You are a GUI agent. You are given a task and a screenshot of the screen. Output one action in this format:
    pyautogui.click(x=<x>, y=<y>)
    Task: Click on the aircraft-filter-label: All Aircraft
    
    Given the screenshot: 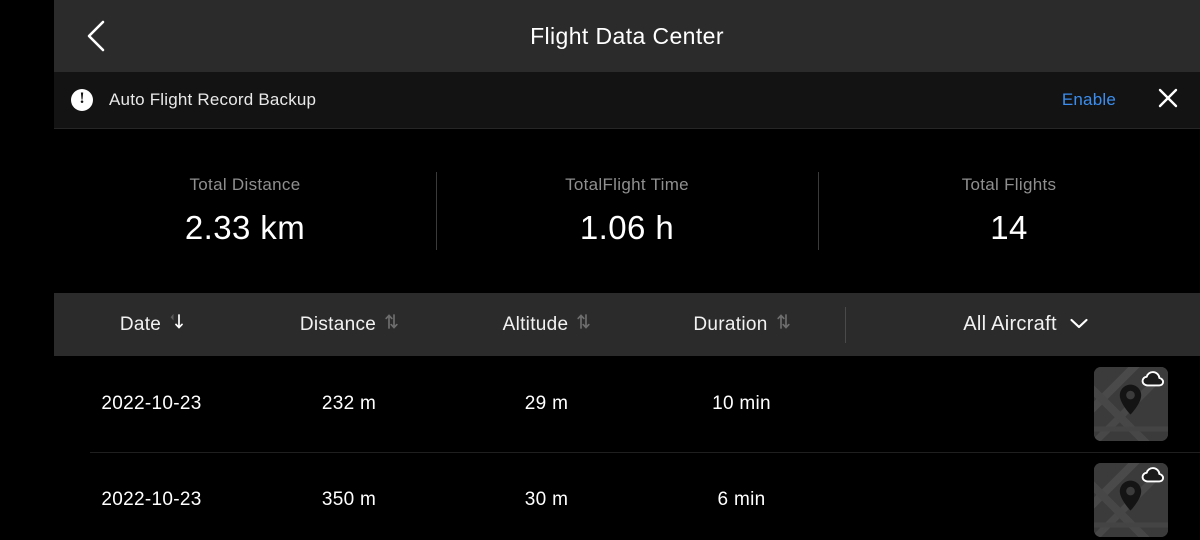 What is the action you would take?
    pyautogui.click(x=1010, y=324)
    